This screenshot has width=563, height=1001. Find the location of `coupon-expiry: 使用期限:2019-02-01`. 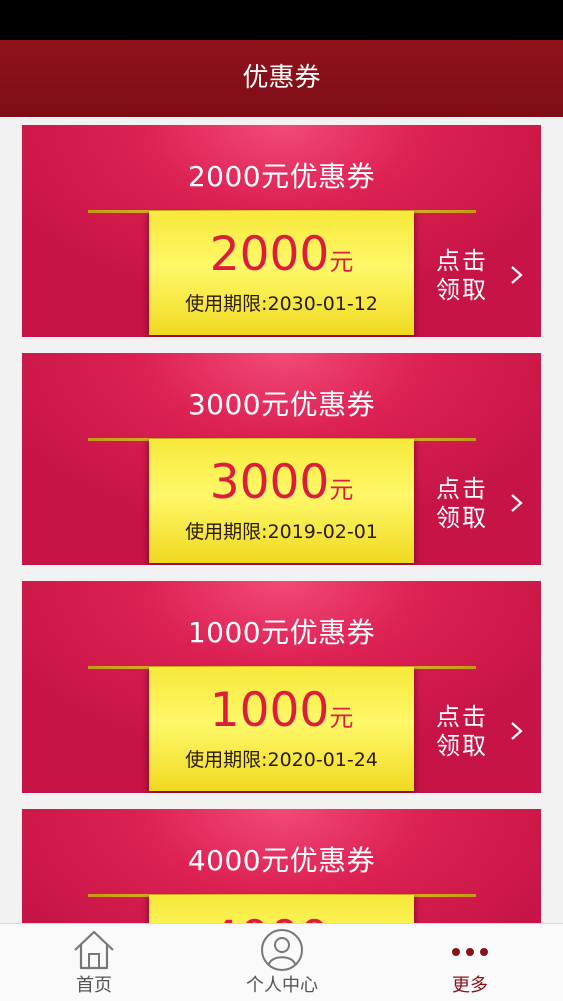

coupon-expiry: 使用期限:2019-02-01 is located at coordinates (281, 532).